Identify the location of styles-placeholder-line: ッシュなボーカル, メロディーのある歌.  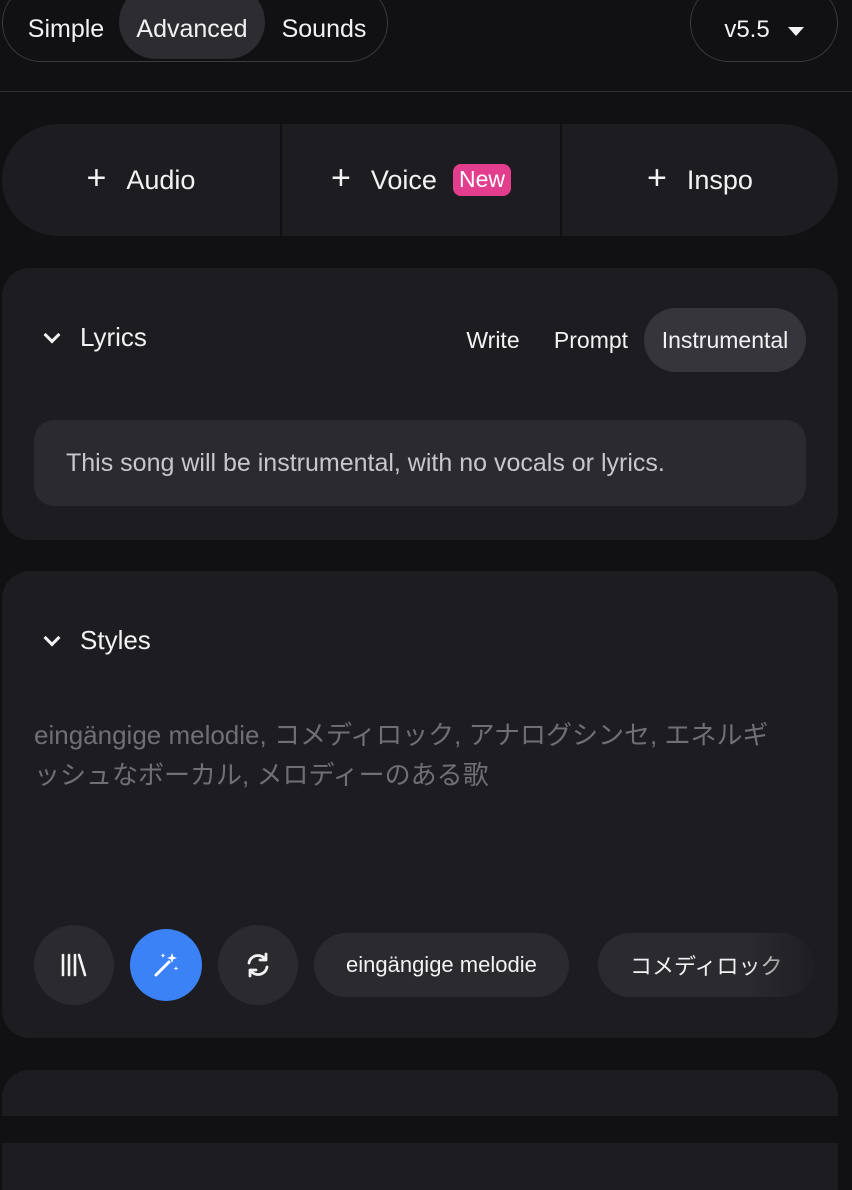
(261, 775).